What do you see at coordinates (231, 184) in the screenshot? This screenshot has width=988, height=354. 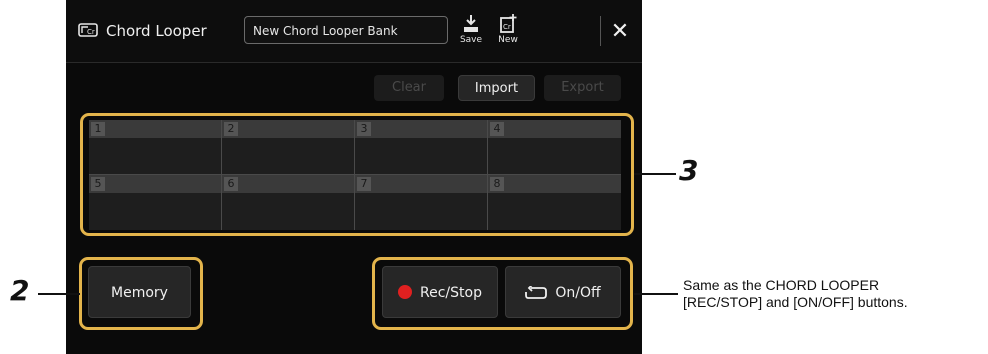 I see `slot-number: 6` at bounding box center [231, 184].